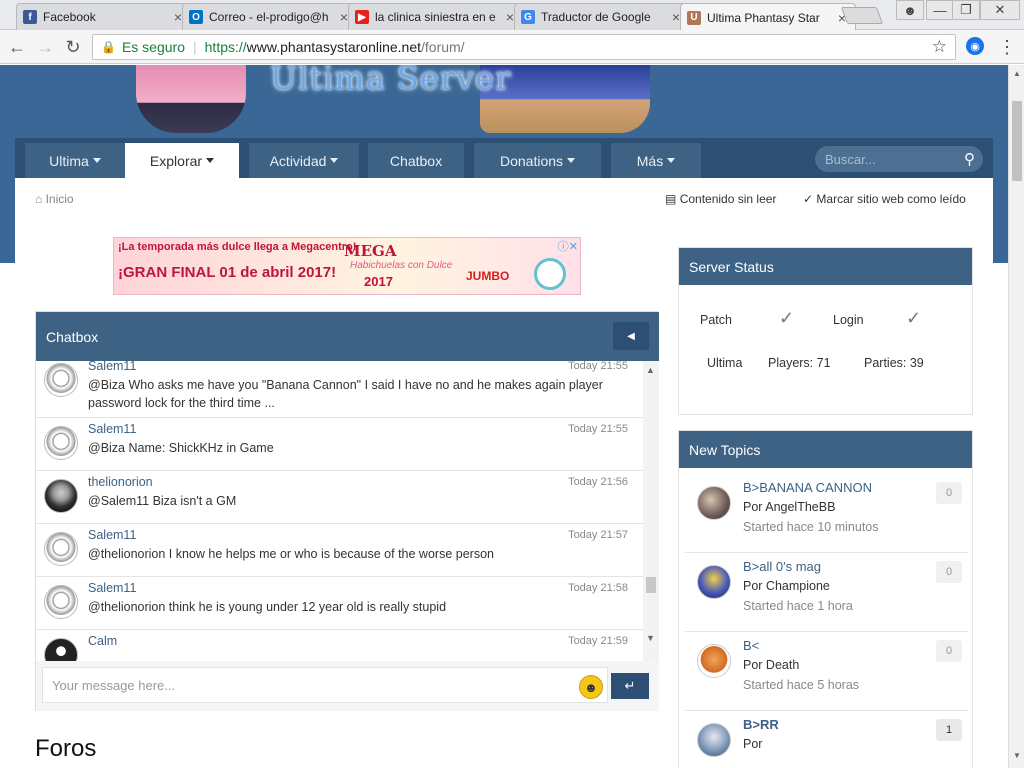 Image resolution: width=1024 pixels, height=768 pixels. What do you see at coordinates (537, 160) in the screenshot?
I see `nav-donations: Donations` at bounding box center [537, 160].